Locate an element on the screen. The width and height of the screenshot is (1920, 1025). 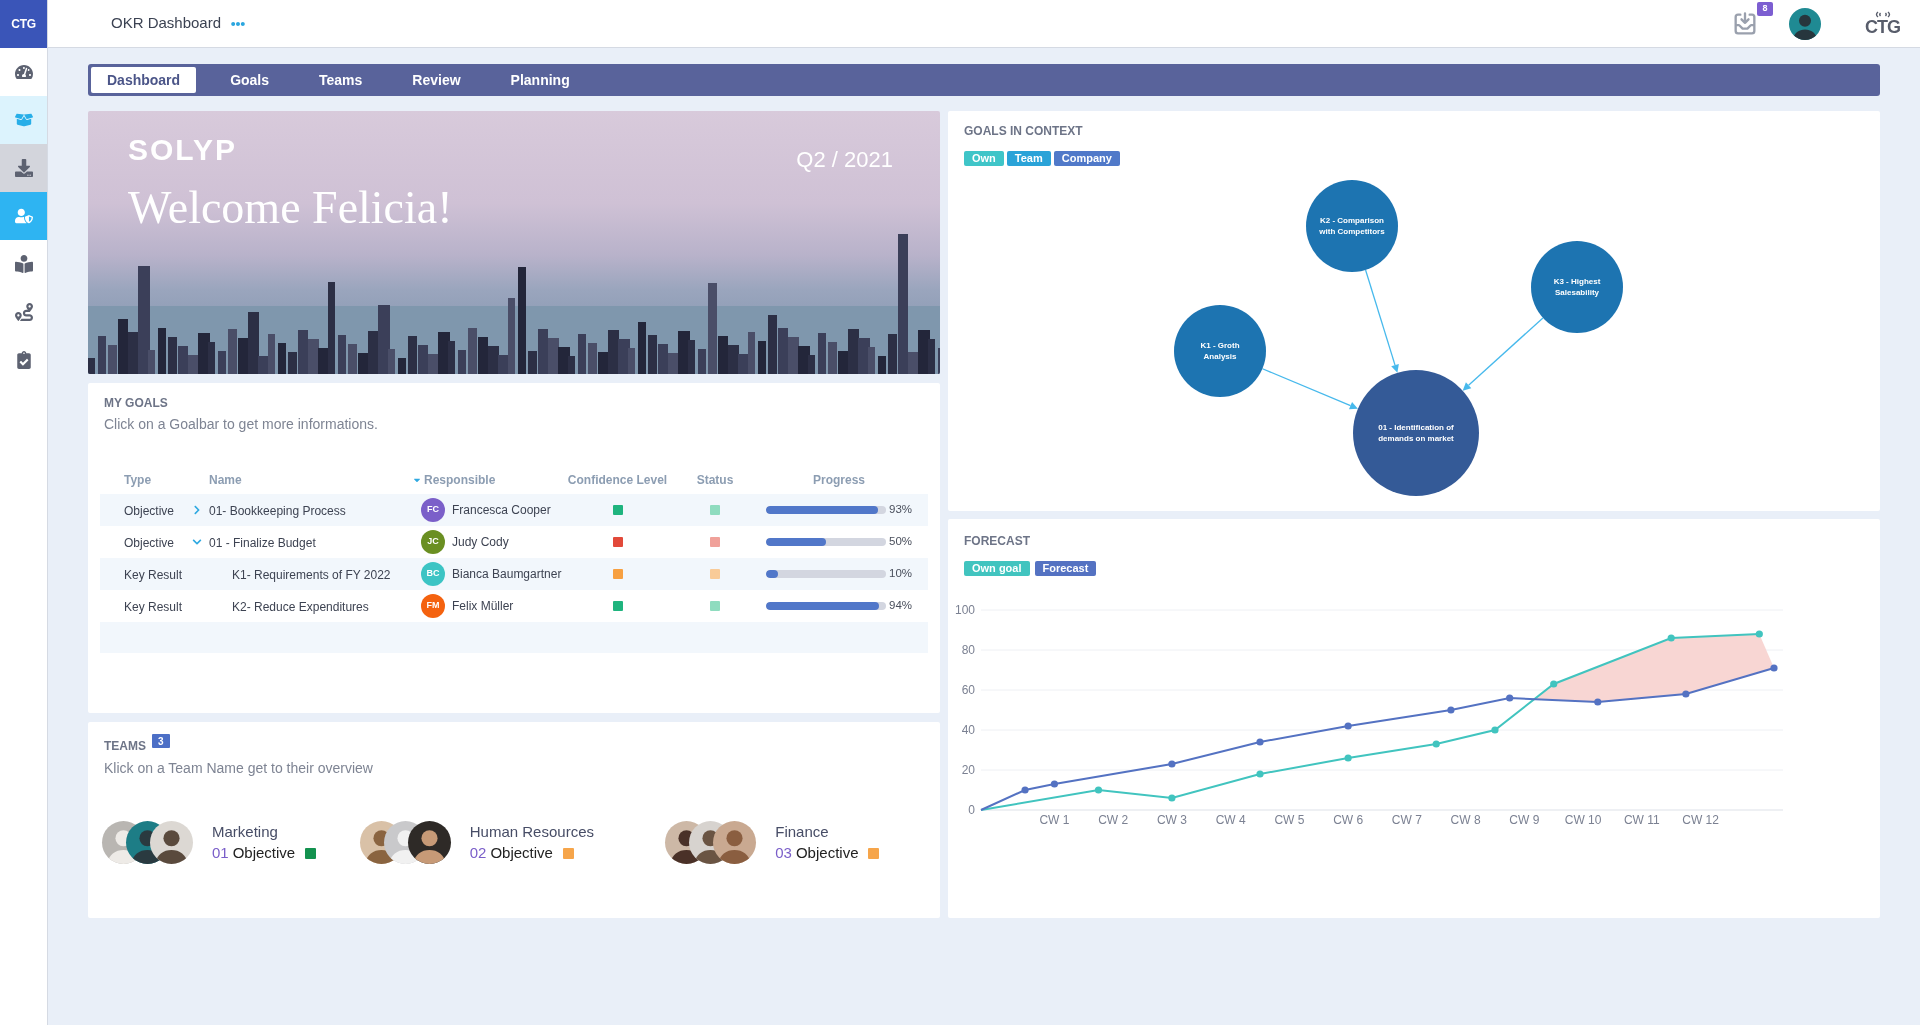
goal-node: K2 - Comparison with Competitors is located at coordinates (1352, 226).